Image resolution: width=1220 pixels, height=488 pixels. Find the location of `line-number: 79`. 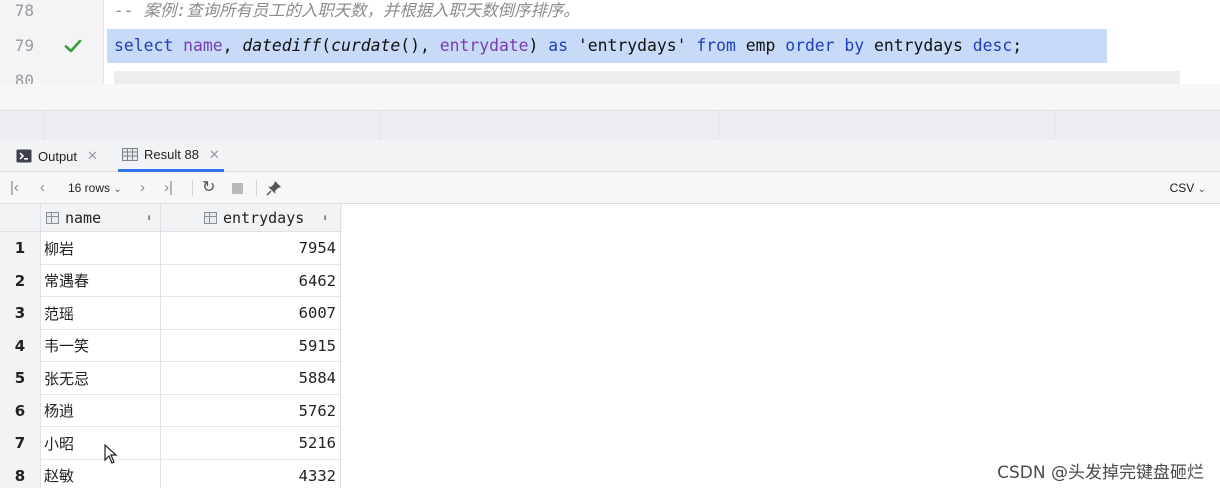

line-number: 79 is located at coordinates (24, 45).